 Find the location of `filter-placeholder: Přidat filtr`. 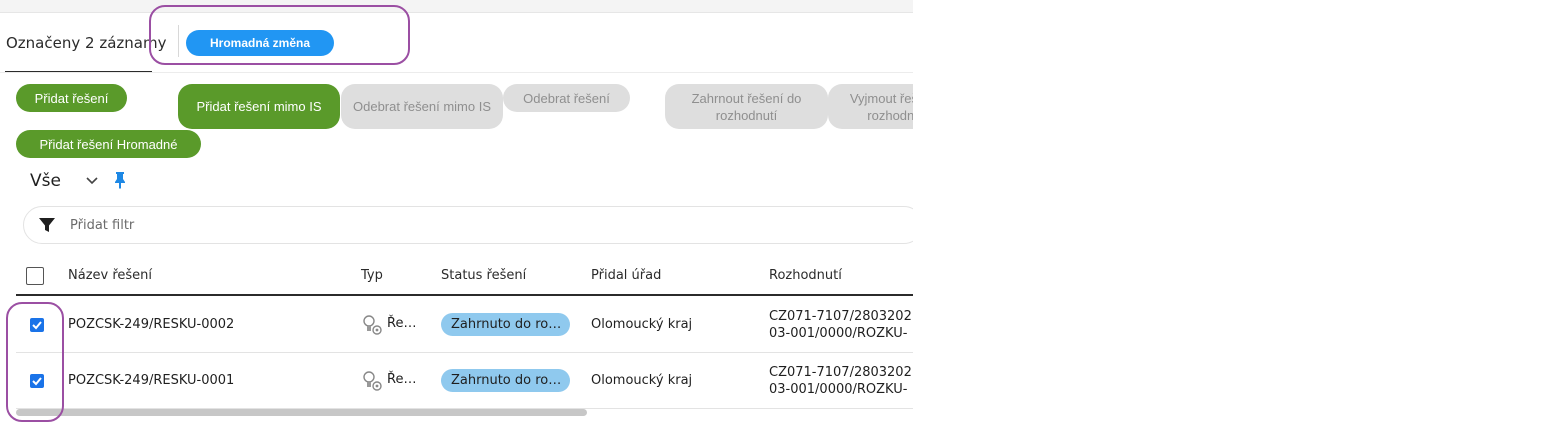

filter-placeholder: Přidat filtr is located at coordinates (102, 225).